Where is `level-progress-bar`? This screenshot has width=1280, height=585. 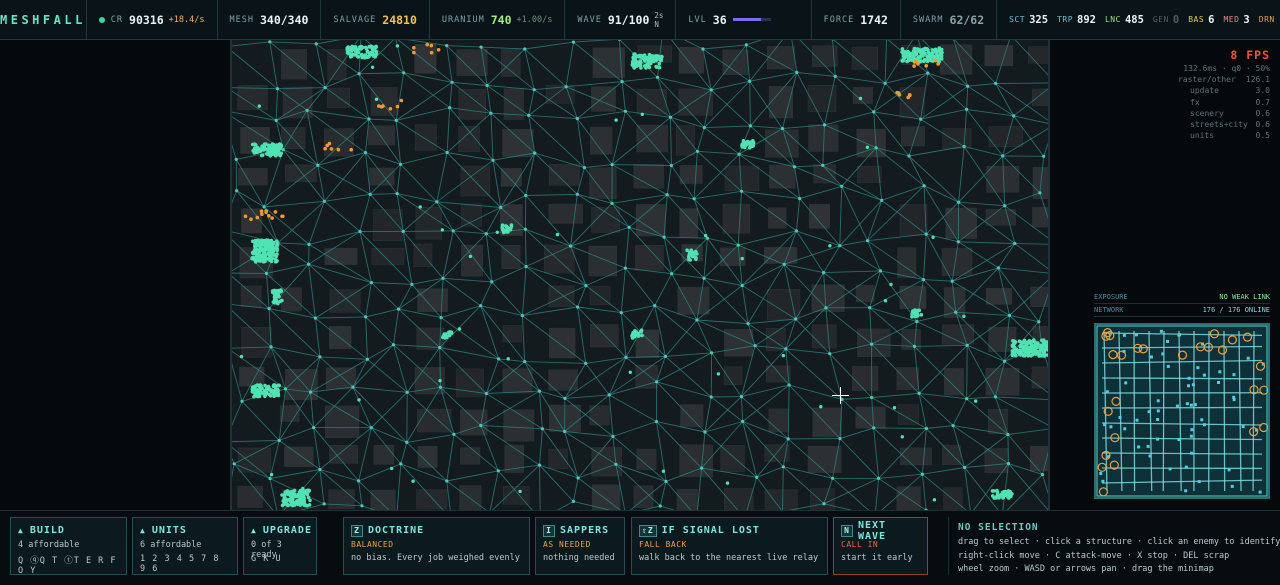 level-progress-bar is located at coordinates (751, 19).